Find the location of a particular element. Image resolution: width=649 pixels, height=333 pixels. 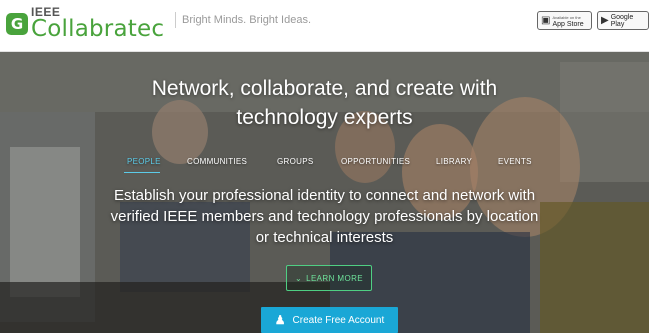

app-store-button: ▣ Available on the App Store is located at coordinates (564, 20).